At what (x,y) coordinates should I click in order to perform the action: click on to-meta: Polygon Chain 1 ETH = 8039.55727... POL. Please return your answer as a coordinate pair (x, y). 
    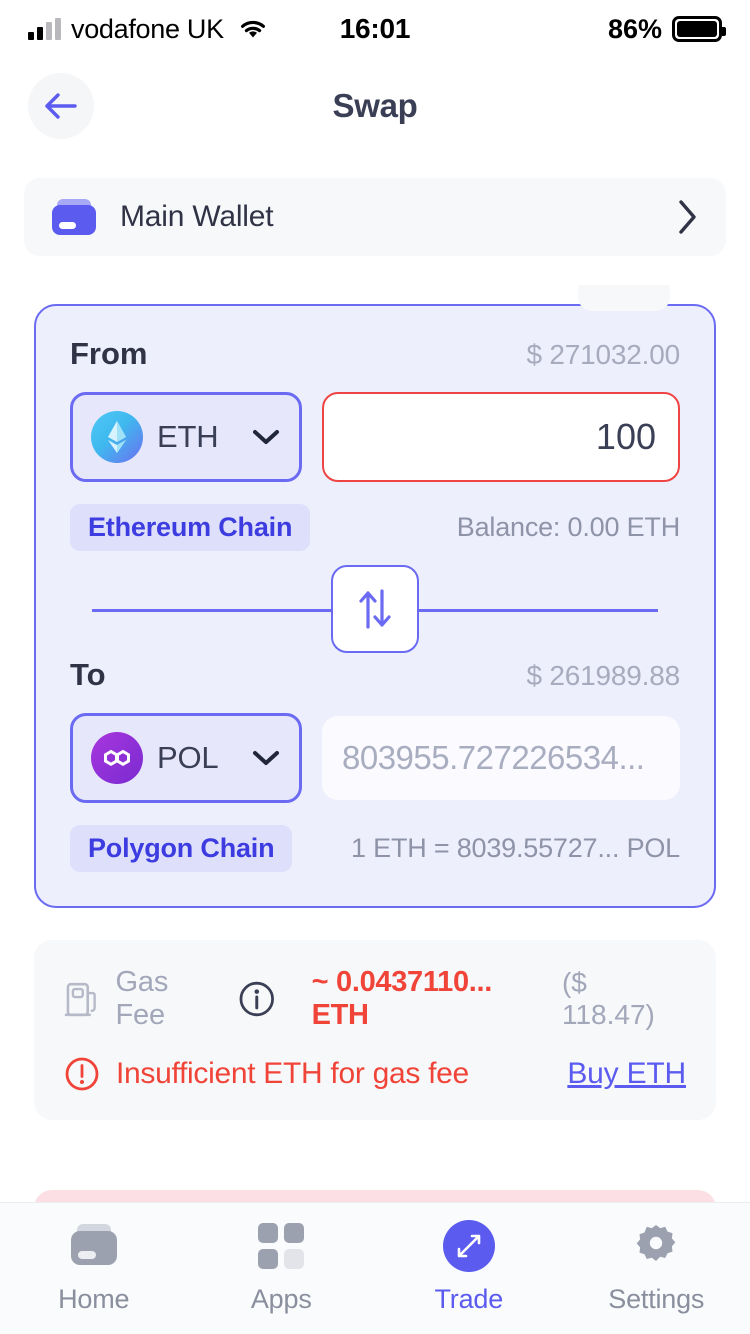
    Looking at the image, I should click on (375, 848).